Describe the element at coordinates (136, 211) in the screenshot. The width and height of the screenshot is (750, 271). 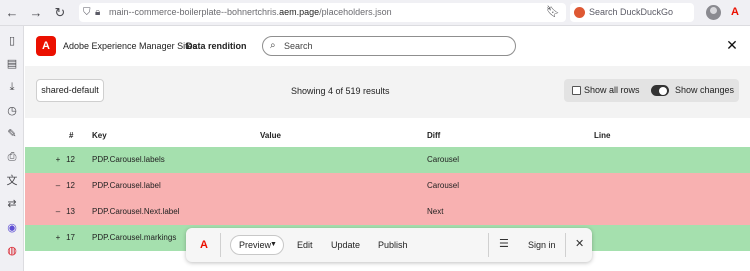
I see `row-key: PDP.Carousel.Next.label` at that location.